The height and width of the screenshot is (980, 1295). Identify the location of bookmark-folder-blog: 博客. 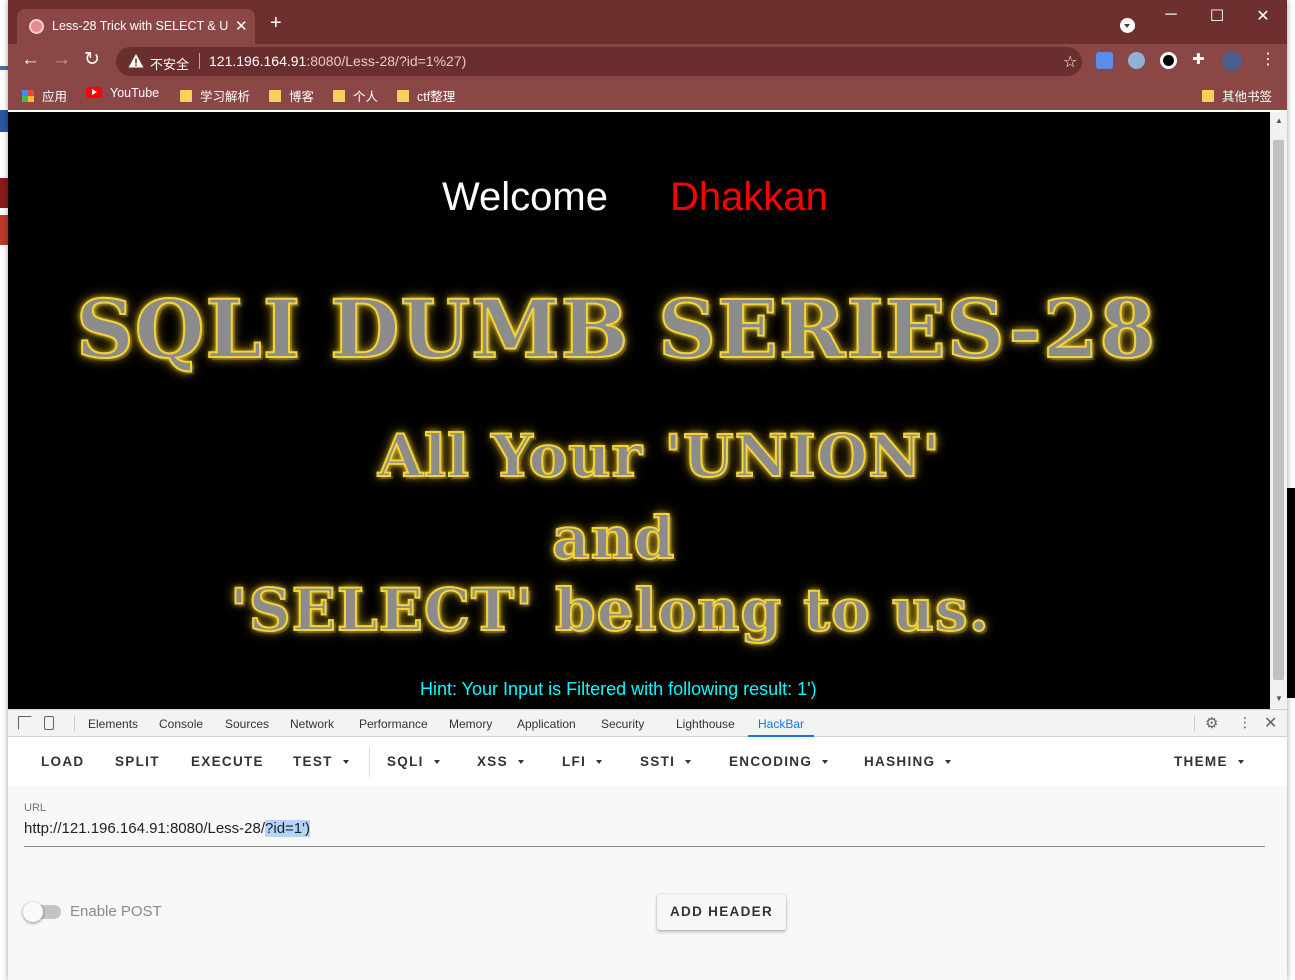
(291, 95).